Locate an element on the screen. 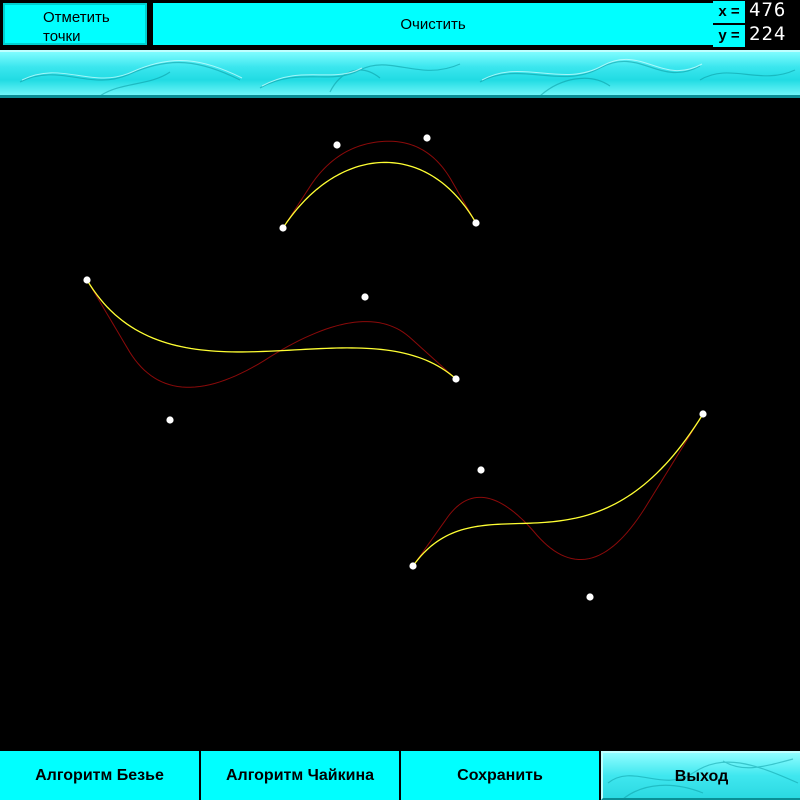 This screenshot has width=800, height=800. mark-points-label-line1: Отметить is located at coordinates (76, 17).